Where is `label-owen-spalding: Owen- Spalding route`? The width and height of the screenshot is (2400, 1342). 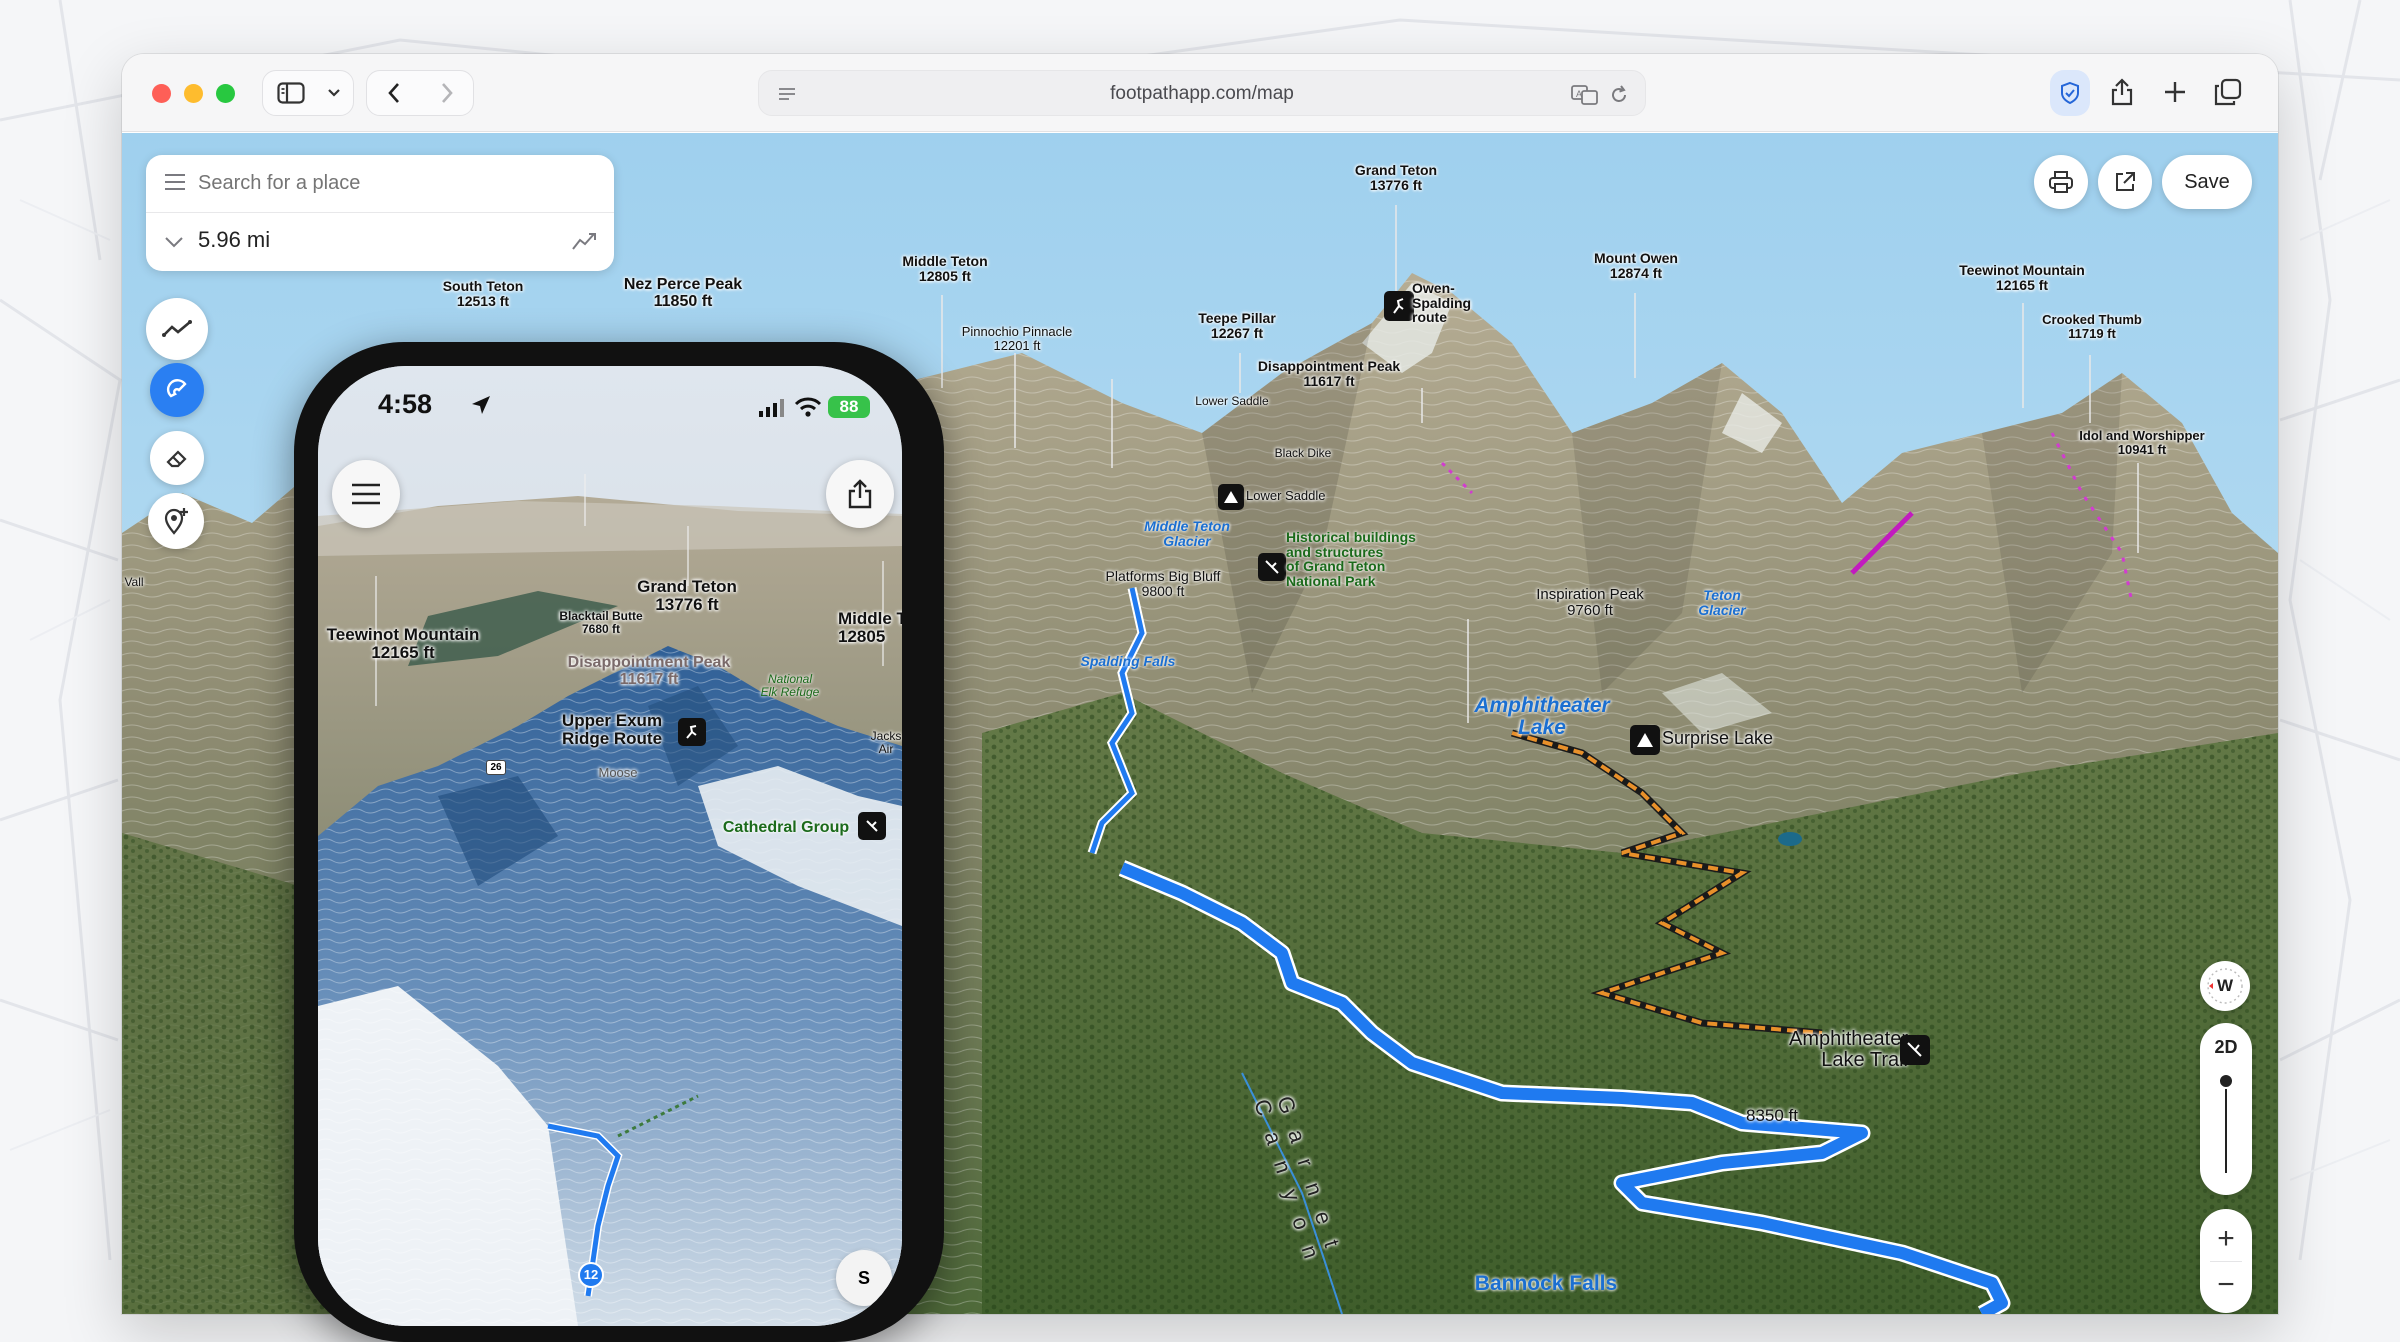 label-owen-spalding: Owen- Spalding route is located at coordinates (1442, 303).